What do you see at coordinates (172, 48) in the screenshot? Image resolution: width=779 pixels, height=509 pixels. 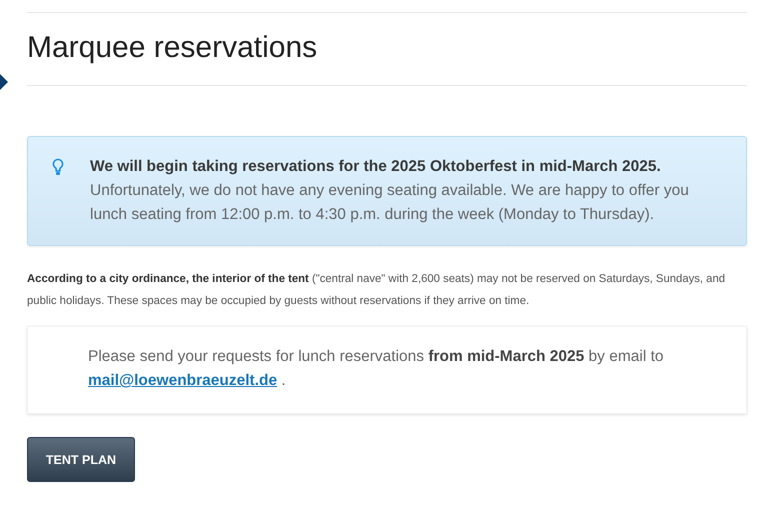 I see `page-title: Marquee reservations` at bounding box center [172, 48].